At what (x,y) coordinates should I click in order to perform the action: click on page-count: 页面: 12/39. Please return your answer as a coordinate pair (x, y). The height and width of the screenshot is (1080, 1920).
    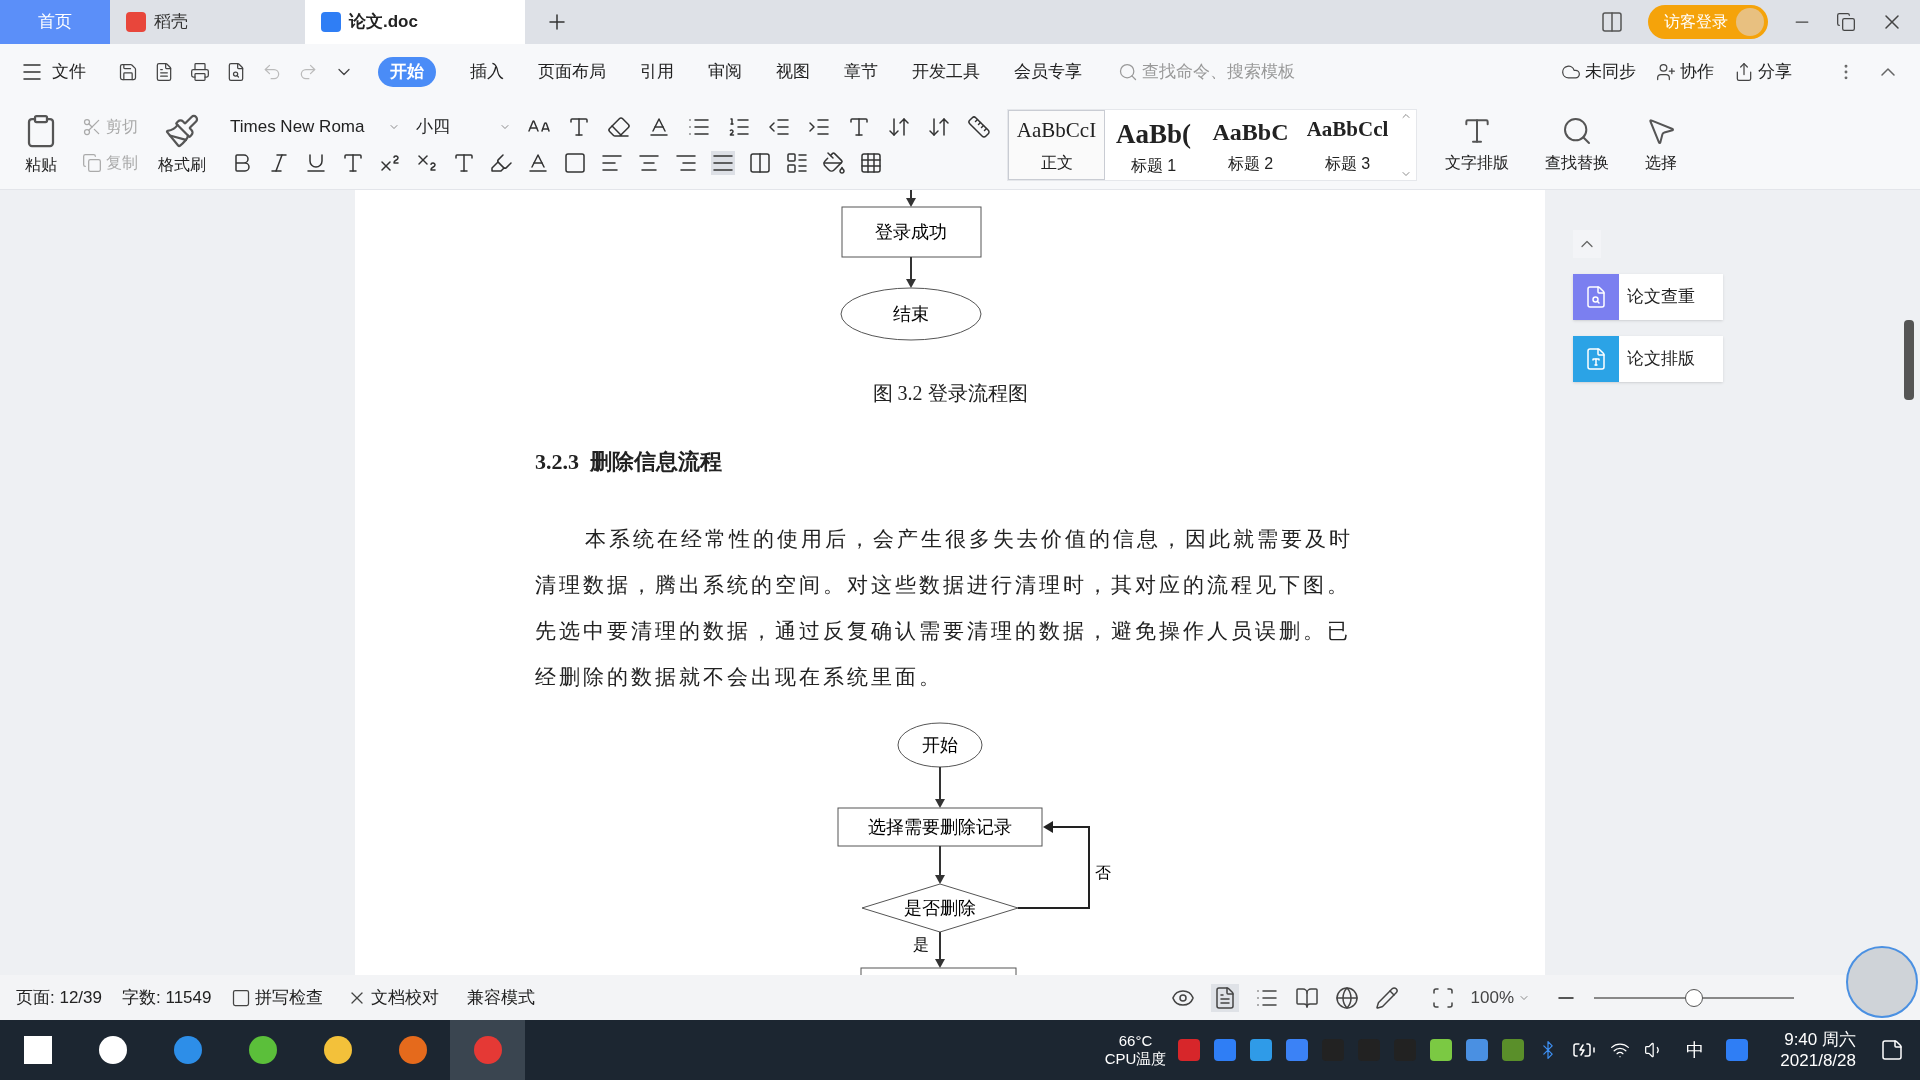
    Looking at the image, I should click on (59, 997).